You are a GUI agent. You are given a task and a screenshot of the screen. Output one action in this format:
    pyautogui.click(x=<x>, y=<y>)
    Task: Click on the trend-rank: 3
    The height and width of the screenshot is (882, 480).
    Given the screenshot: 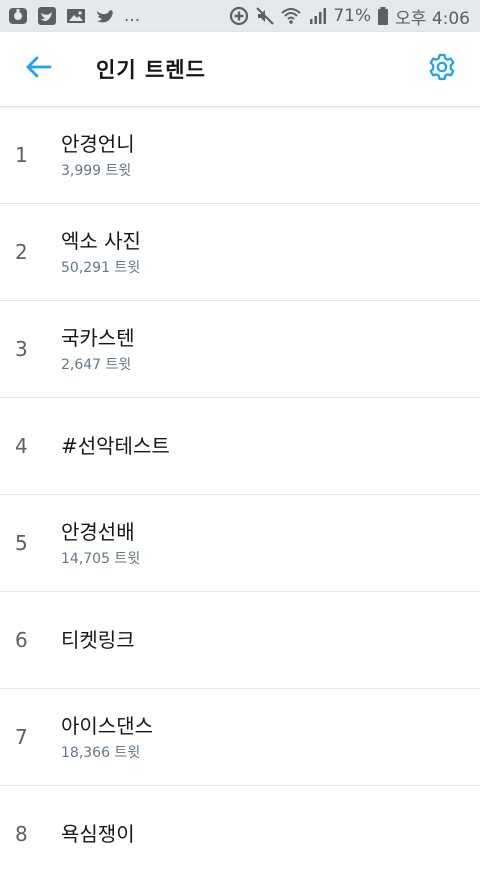 What is the action you would take?
    pyautogui.click(x=21, y=349)
    